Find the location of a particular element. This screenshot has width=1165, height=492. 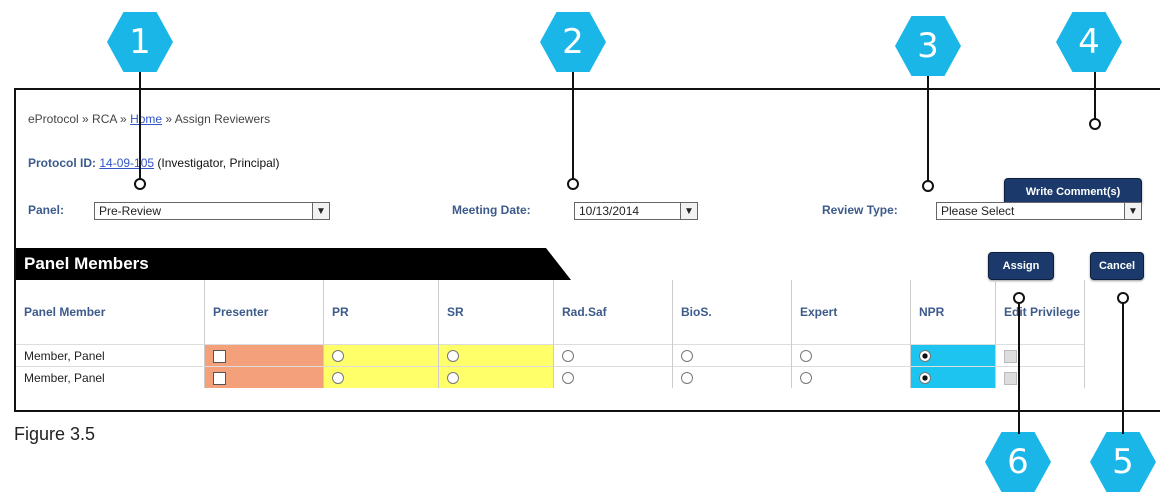

callout-6-line is located at coordinates (1019, 368).